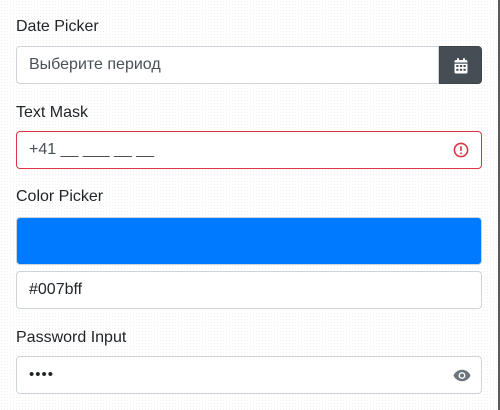  I want to click on date-picker-input: Выберите период, so click(227, 65).